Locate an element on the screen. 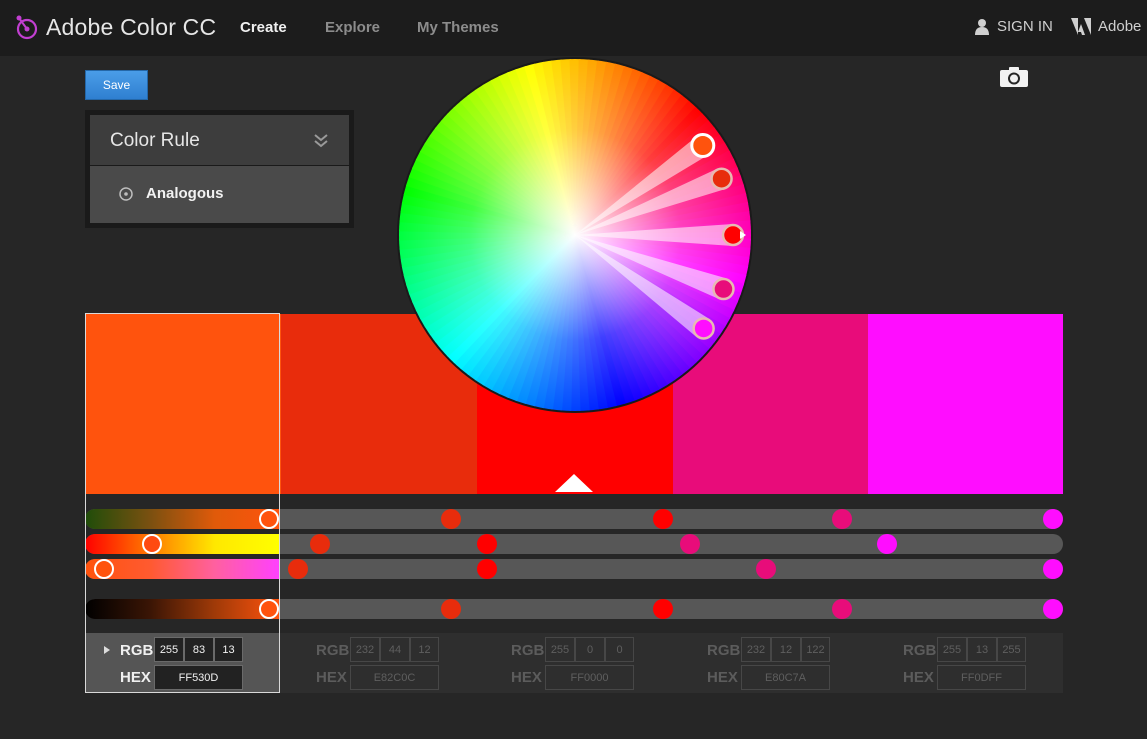 This screenshot has width=1147, height=739. sign-in-link: SIGN IN is located at coordinates (1013, 26).